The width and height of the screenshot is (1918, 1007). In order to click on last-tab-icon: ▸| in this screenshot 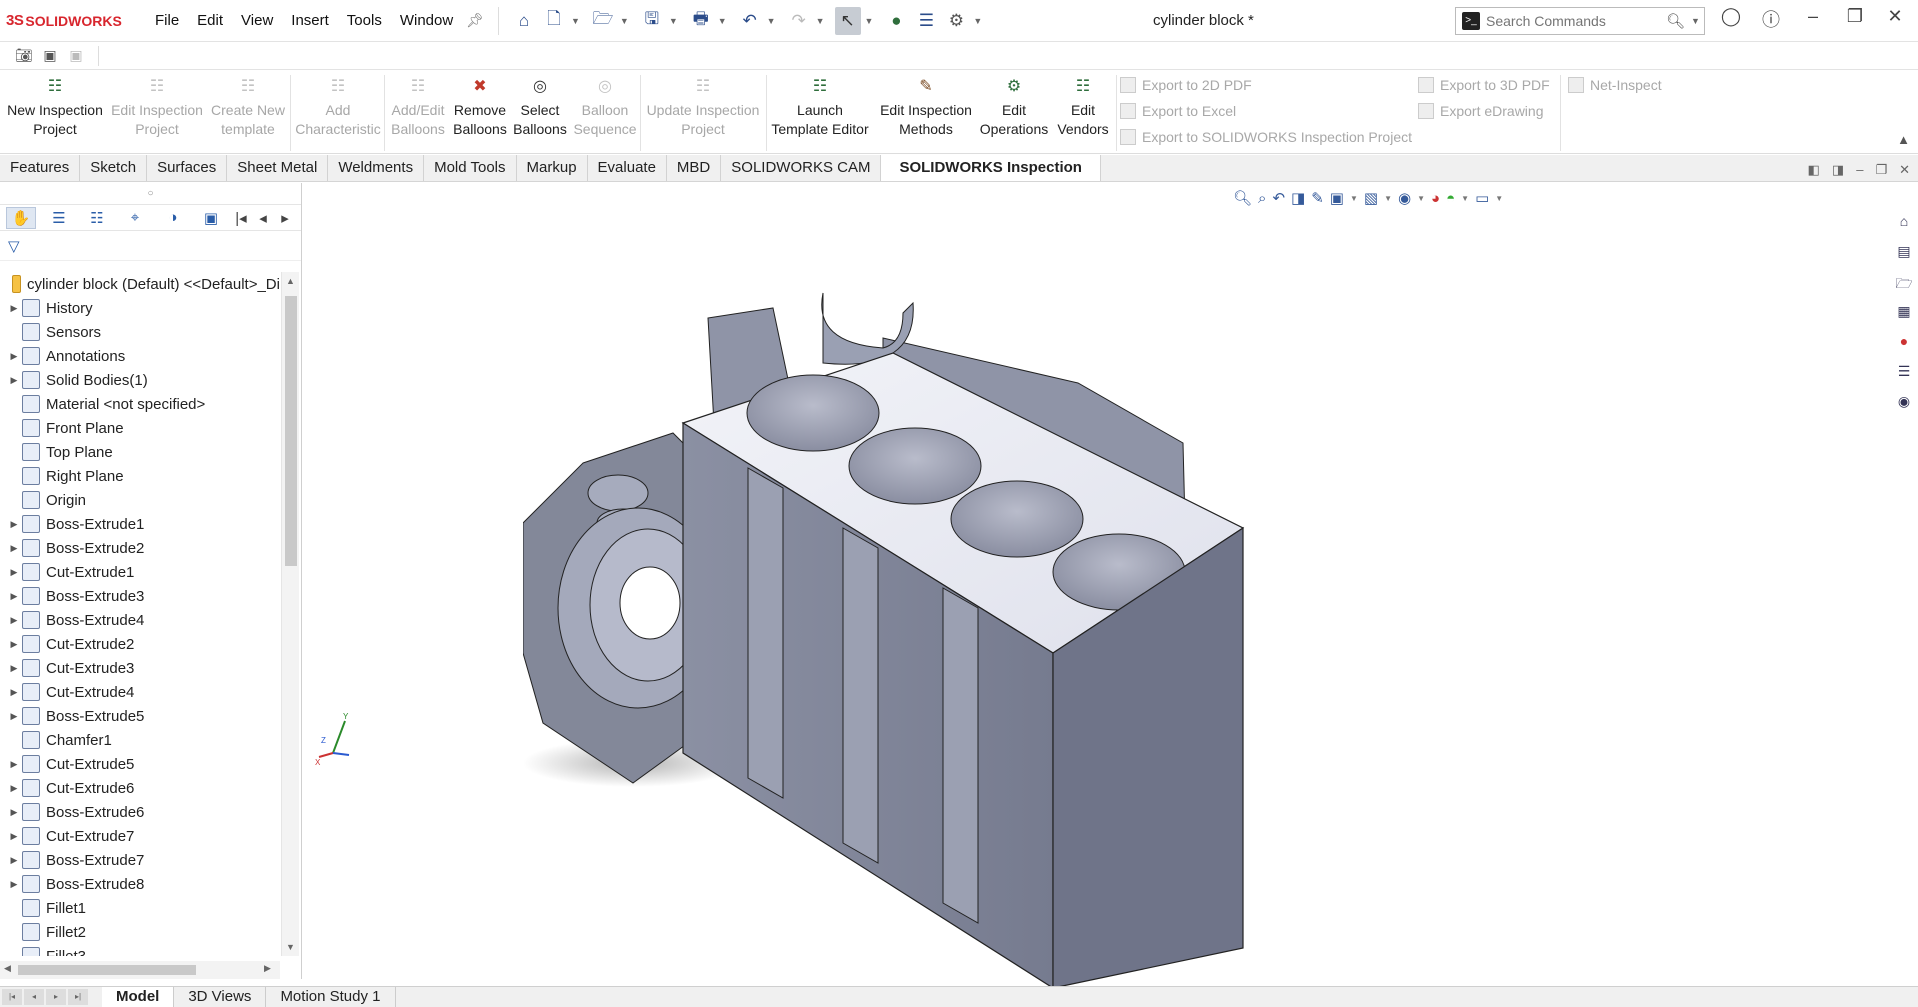, I will do `click(78, 997)`.